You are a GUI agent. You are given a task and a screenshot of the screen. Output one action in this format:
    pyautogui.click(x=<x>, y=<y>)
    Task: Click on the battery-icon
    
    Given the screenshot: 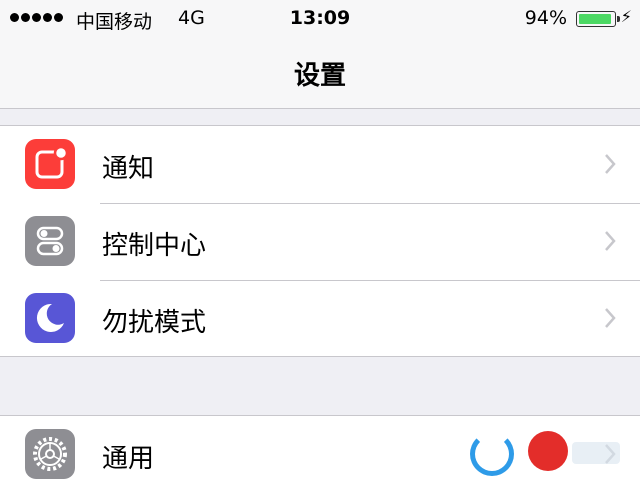 What is the action you would take?
    pyautogui.click(x=598, y=19)
    